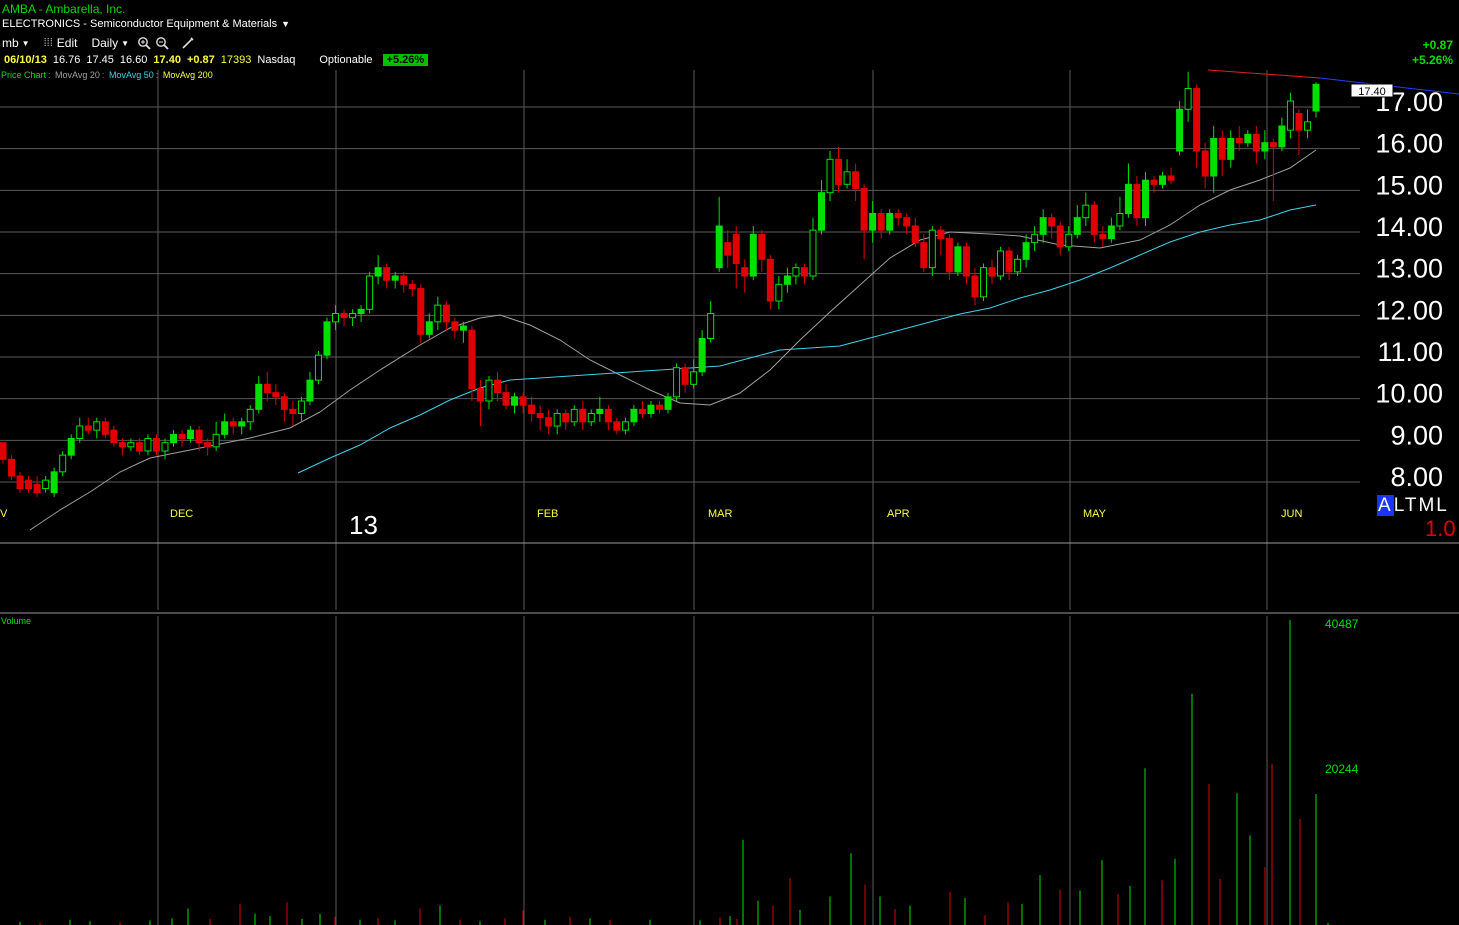  What do you see at coordinates (1342, 624) in the screenshot?
I see `volume-tick-label: 40487` at bounding box center [1342, 624].